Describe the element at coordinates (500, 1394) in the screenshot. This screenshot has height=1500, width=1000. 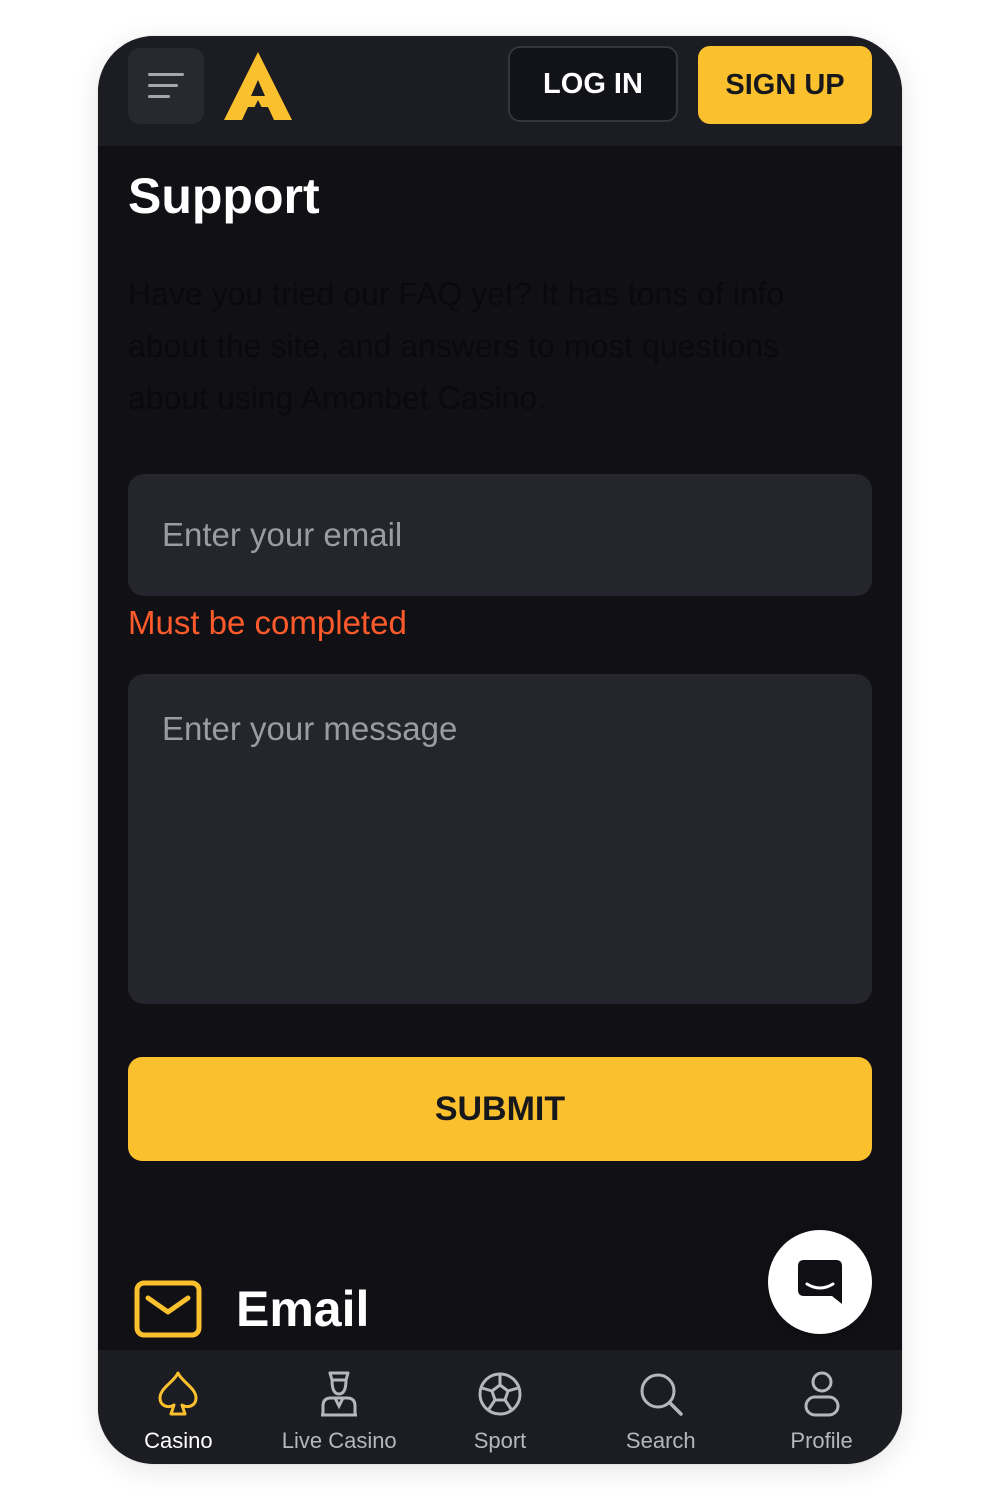
I see `soccer-ball-icon` at that location.